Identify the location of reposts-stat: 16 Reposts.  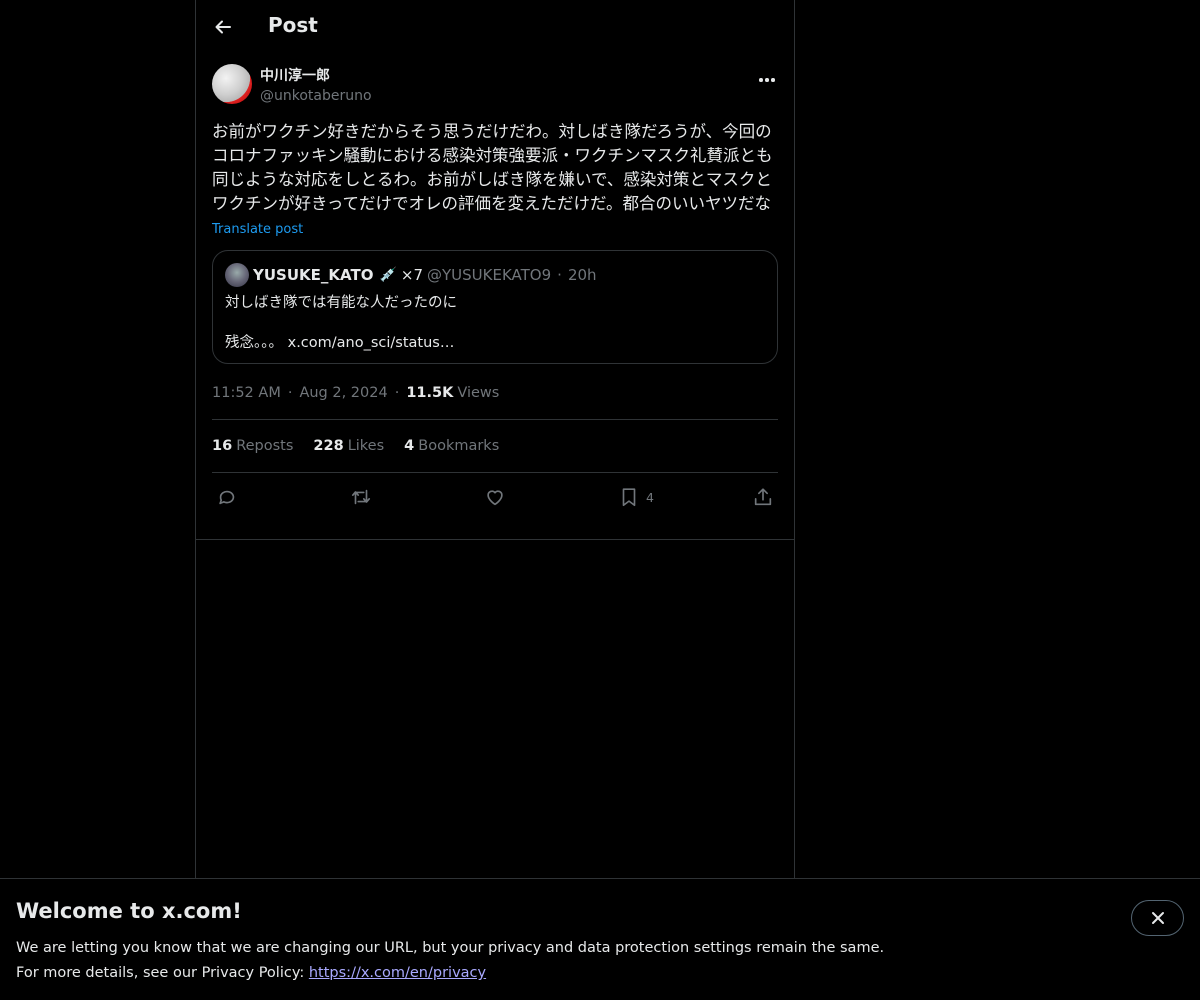
(252, 446).